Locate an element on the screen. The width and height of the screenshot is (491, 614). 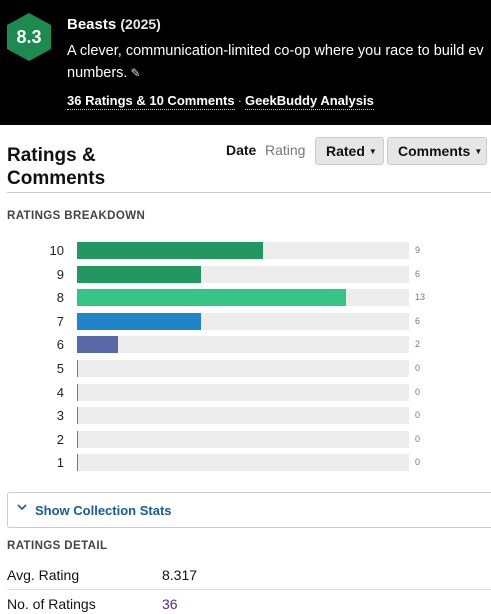
ratings-detail-heading: RATINGS DETAIL is located at coordinates (57, 546).